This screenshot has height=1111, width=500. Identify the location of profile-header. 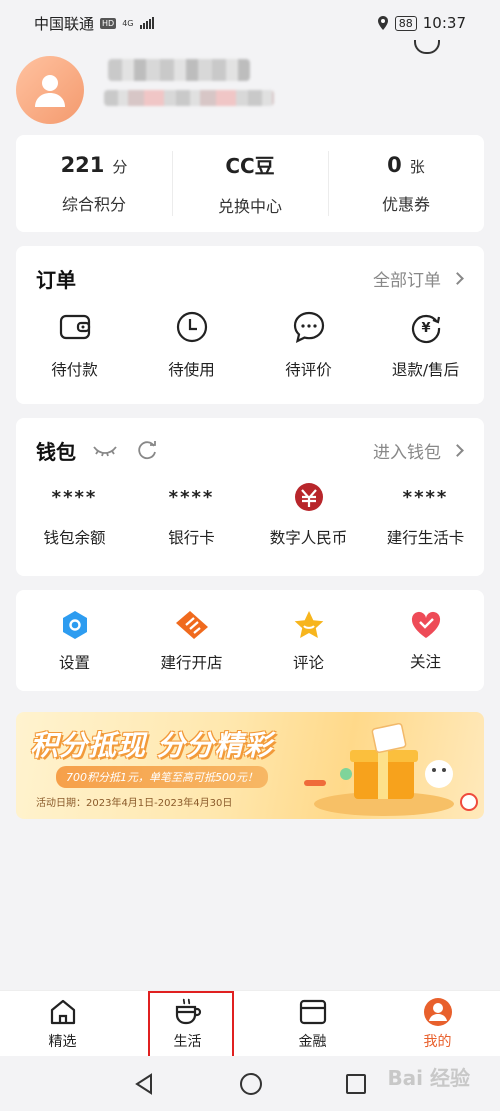
(250, 83).